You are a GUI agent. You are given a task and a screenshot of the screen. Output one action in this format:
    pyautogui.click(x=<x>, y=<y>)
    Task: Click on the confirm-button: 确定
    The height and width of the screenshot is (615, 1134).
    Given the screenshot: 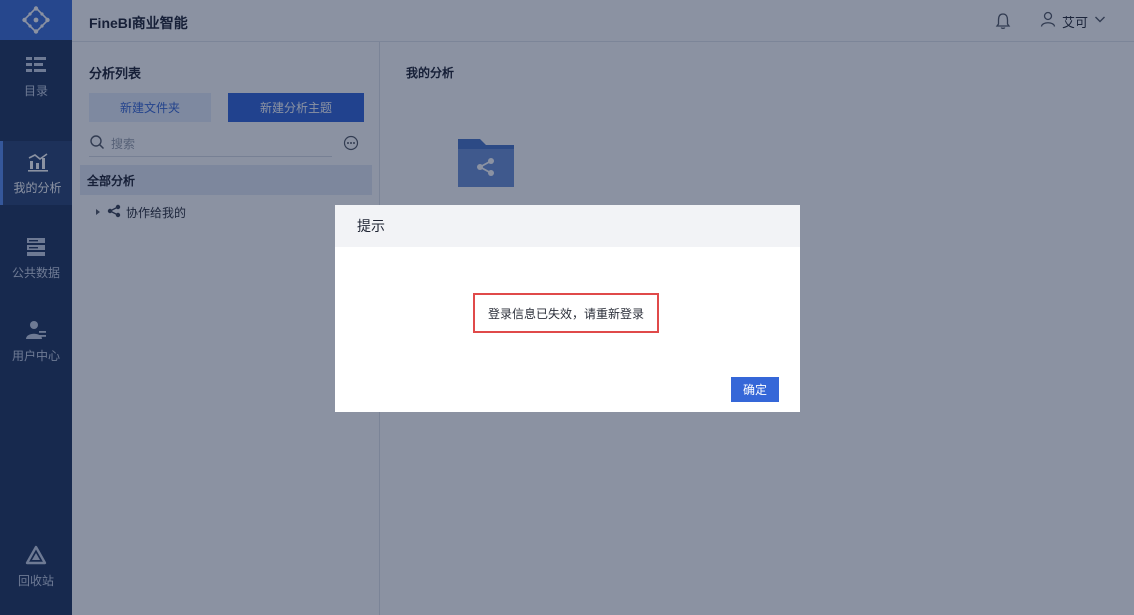 What is the action you would take?
    pyautogui.click(x=755, y=389)
    